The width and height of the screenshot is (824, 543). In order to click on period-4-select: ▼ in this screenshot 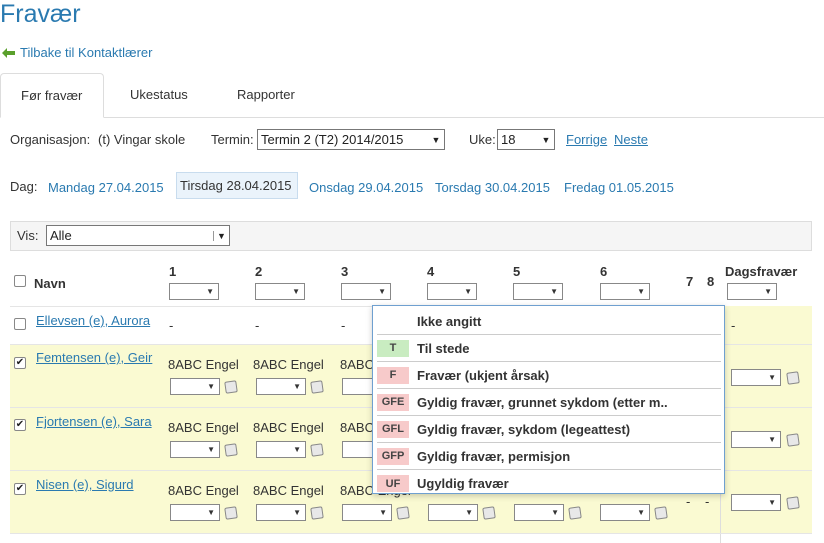, I will do `click(452, 291)`.